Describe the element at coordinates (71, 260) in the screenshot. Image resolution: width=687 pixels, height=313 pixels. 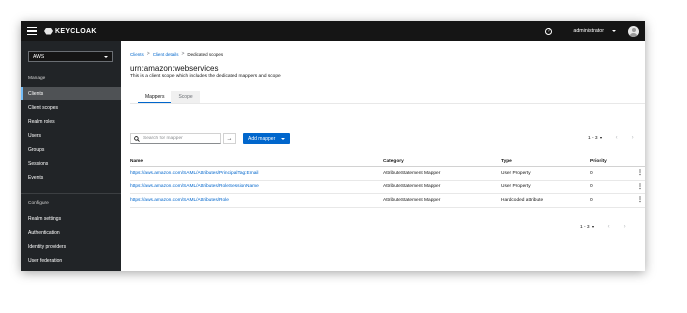
I see `sidebar-item-user-federation: User federation` at that location.